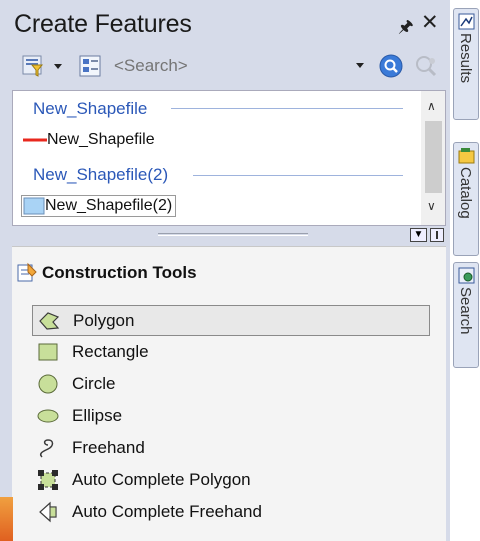  What do you see at coordinates (466, 156) in the screenshot?
I see `catalog-icon` at bounding box center [466, 156].